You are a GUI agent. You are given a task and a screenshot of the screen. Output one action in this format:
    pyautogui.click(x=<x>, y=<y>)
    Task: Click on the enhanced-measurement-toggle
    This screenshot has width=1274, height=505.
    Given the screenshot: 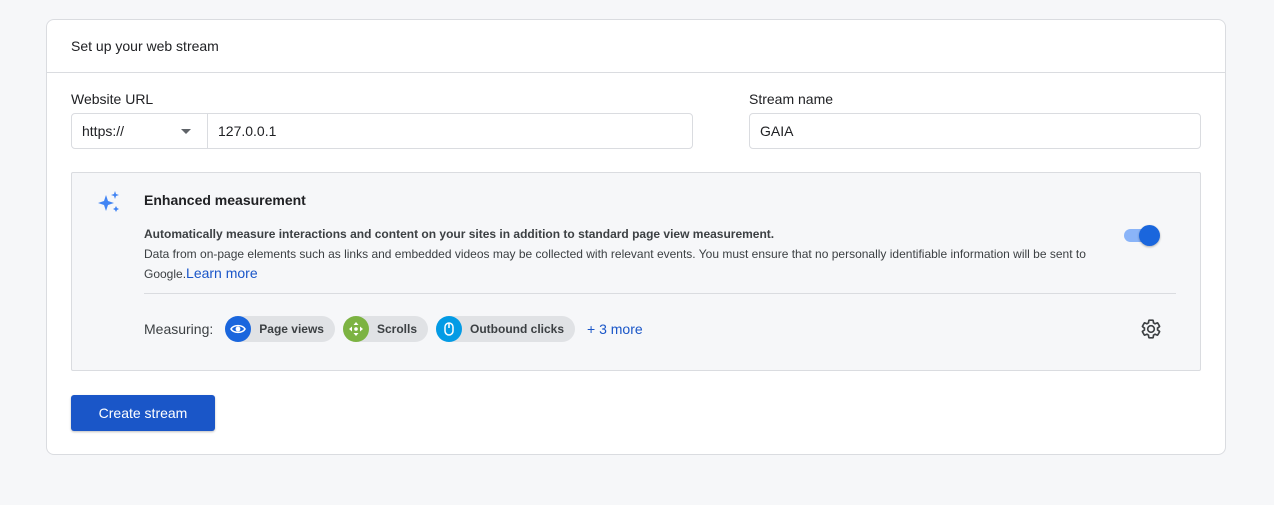 What is the action you would take?
    pyautogui.click(x=1142, y=235)
    